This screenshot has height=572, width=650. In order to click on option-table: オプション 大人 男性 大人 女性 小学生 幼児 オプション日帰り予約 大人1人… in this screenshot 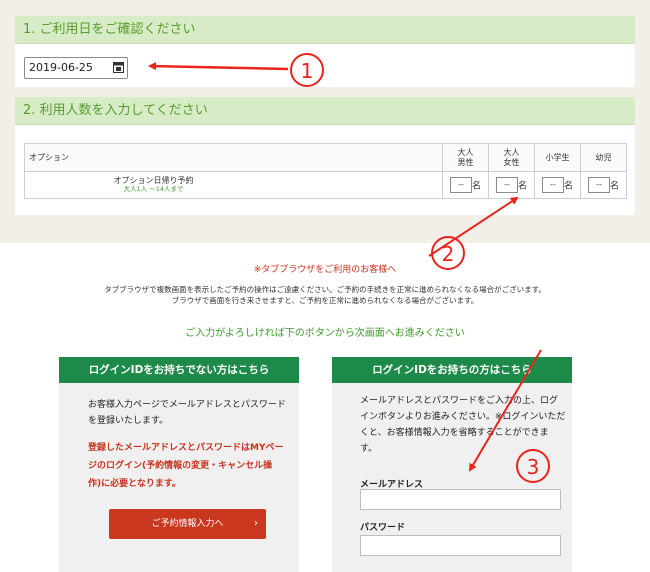, I will do `click(325, 171)`.